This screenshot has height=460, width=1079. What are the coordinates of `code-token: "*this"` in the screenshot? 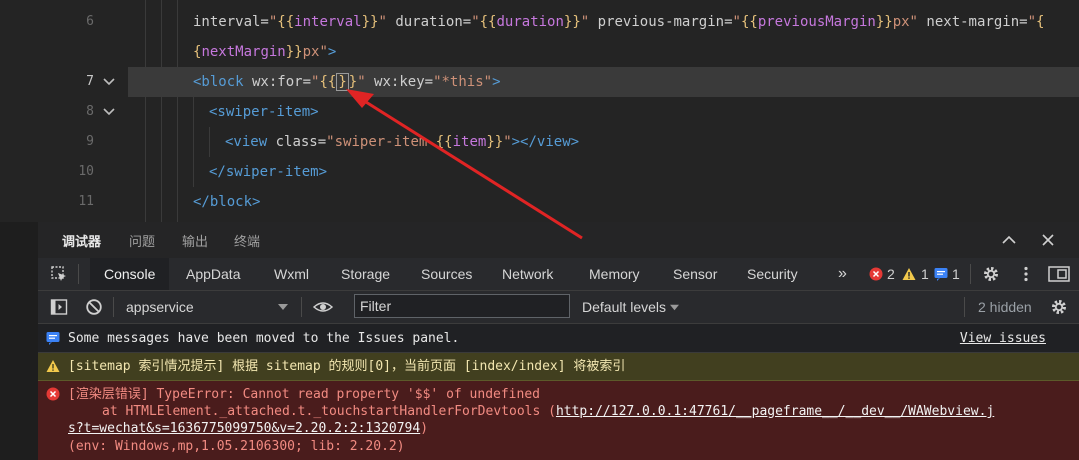 It's located at (463, 82).